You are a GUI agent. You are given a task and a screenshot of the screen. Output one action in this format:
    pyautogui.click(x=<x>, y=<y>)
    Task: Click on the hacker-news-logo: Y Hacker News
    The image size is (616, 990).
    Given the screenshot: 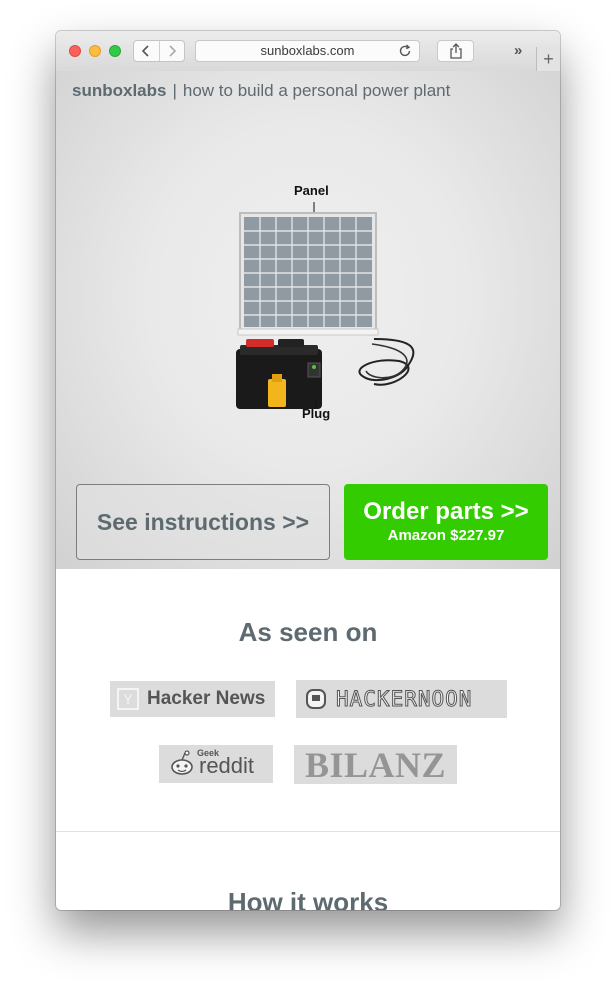 What is the action you would take?
    pyautogui.click(x=192, y=699)
    